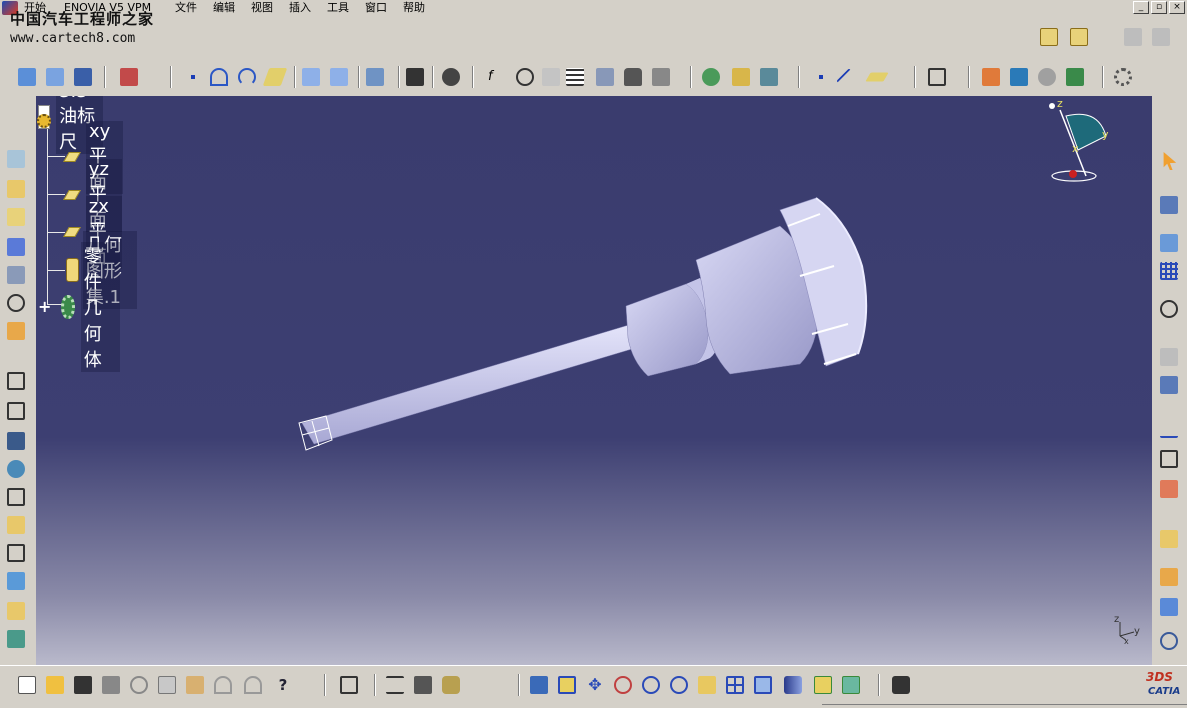  Describe the element at coordinates (1159, 7) in the screenshot. I see `restore-button: ▫` at that location.